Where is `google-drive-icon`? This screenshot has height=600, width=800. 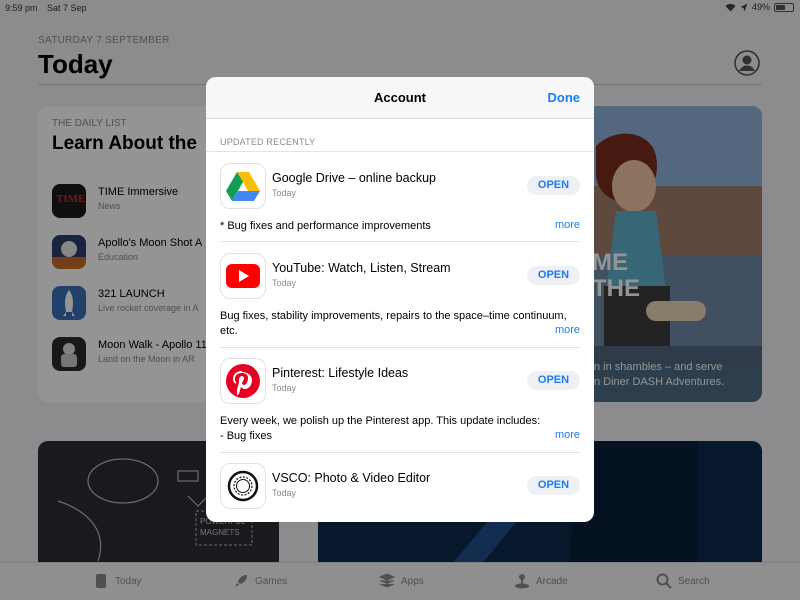 google-drive-icon is located at coordinates (243, 186).